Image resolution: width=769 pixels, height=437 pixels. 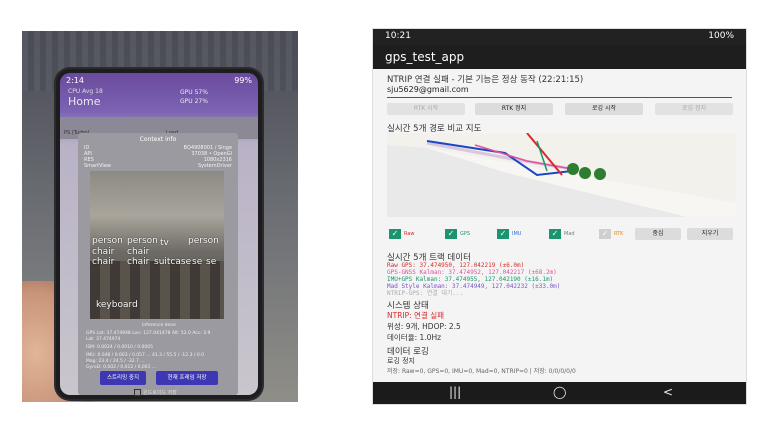 What do you see at coordinates (721, 36) in the screenshot?
I see `status-battery-right: 100%` at bounding box center [721, 36].